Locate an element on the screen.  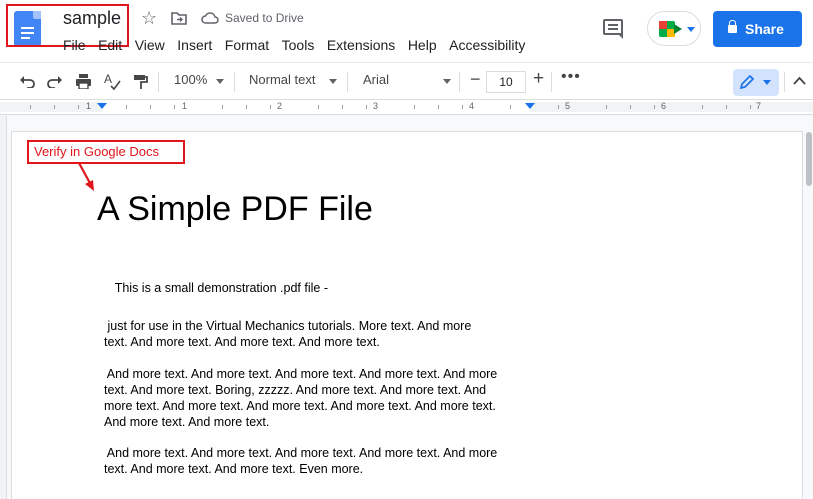
menu-insert: Insert is located at coordinates (194, 45).